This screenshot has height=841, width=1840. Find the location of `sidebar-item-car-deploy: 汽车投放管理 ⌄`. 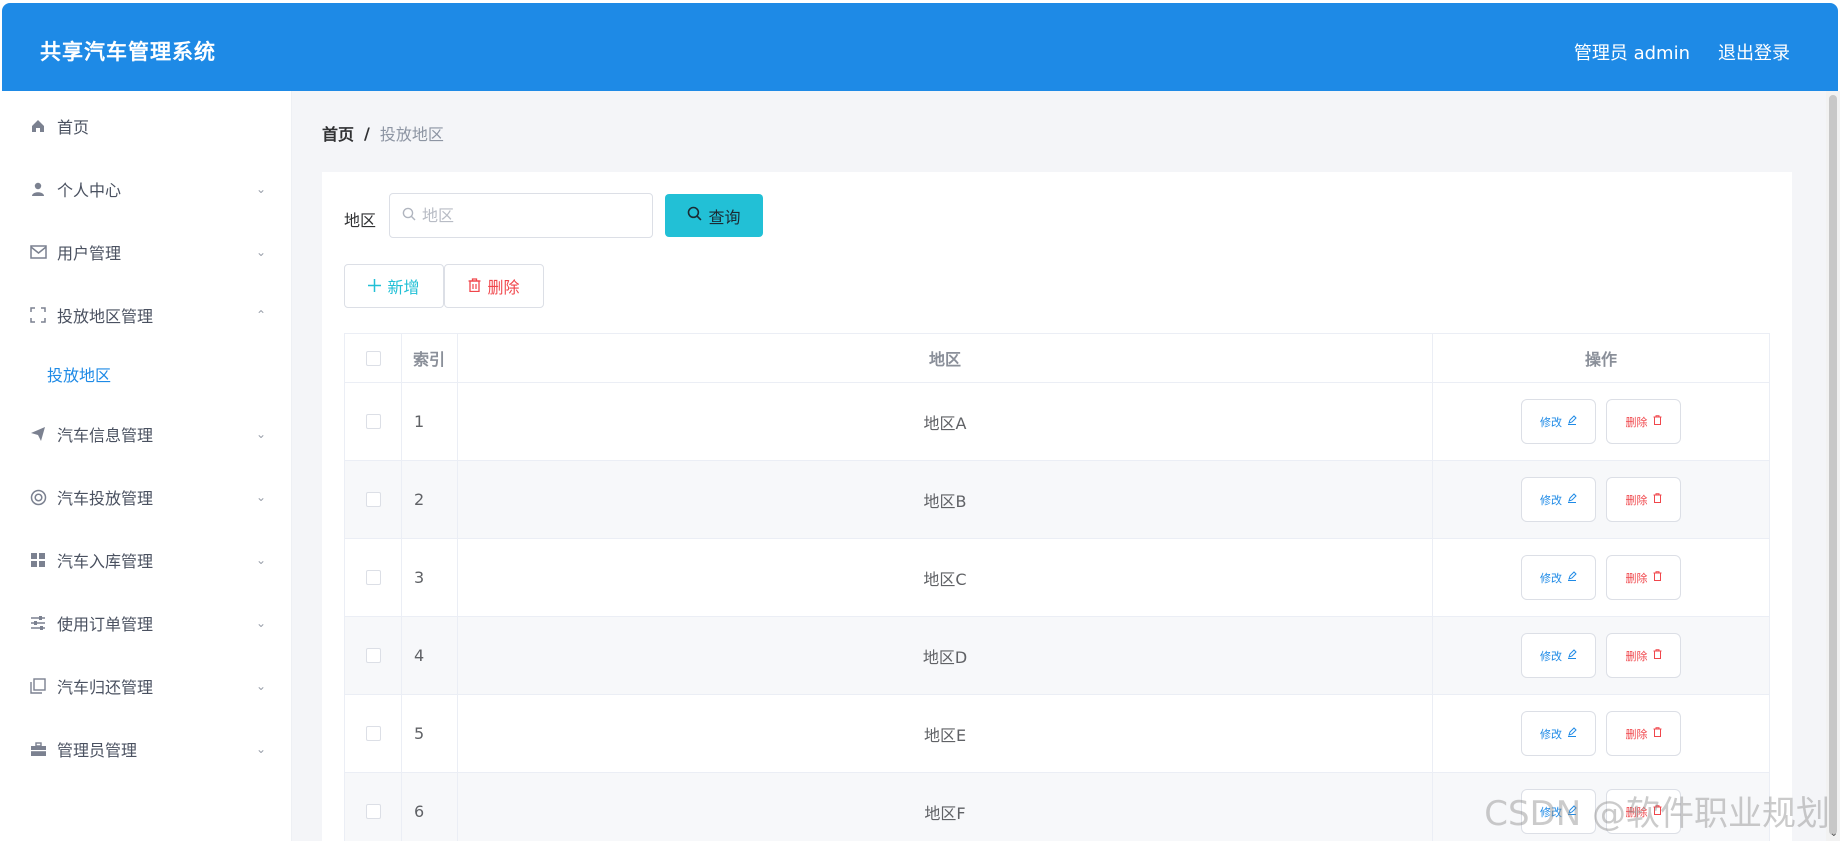

sidebar-item-car-deploy: 汽车投放管理 ⌄ is located at coordinates (147, 497).